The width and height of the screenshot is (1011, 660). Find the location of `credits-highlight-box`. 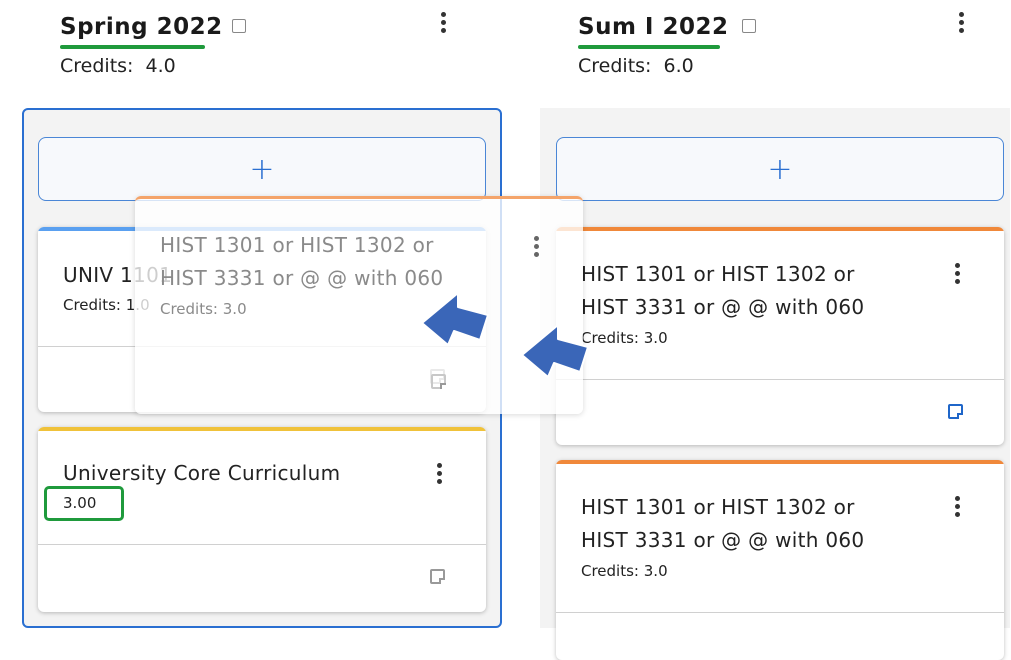

credits-highlight-box is located at coordinates (84, 503).